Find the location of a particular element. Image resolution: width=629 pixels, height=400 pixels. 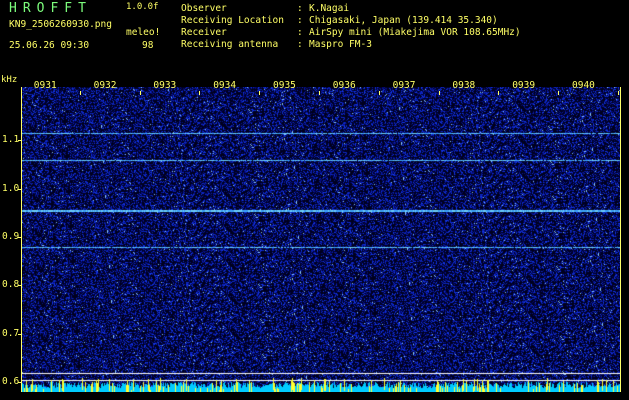

location-value: Chigasaki, Japan (139.414 35.340) is located at coordinates (403, 20).